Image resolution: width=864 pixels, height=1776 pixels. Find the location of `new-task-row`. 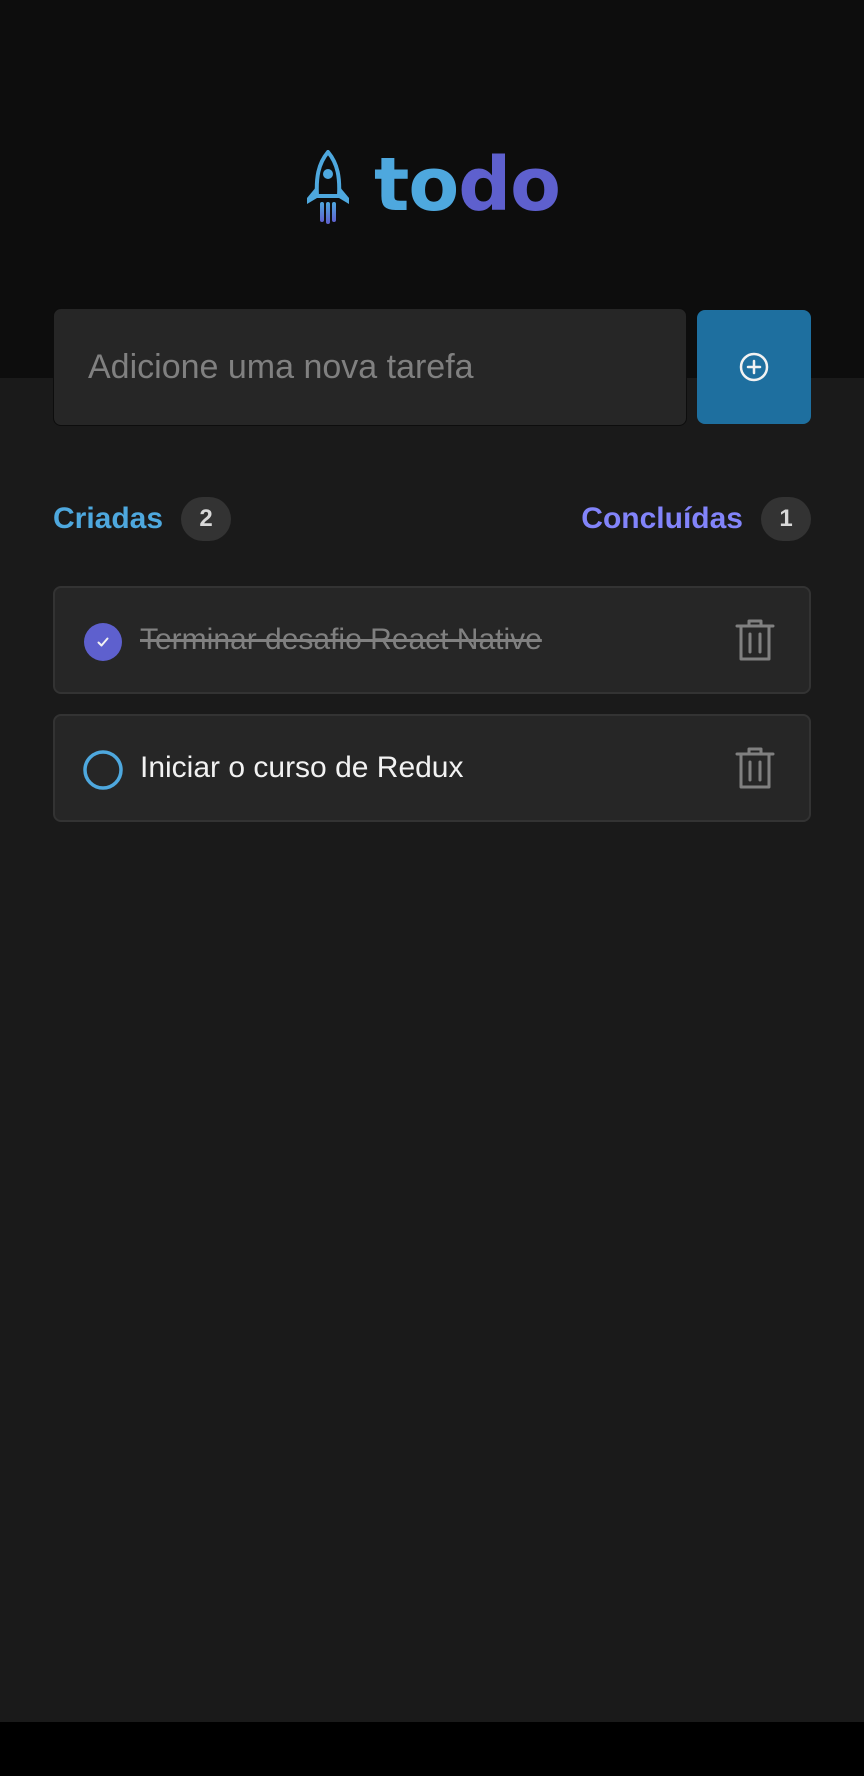

new-task-row is located at coordinates (432, 367).